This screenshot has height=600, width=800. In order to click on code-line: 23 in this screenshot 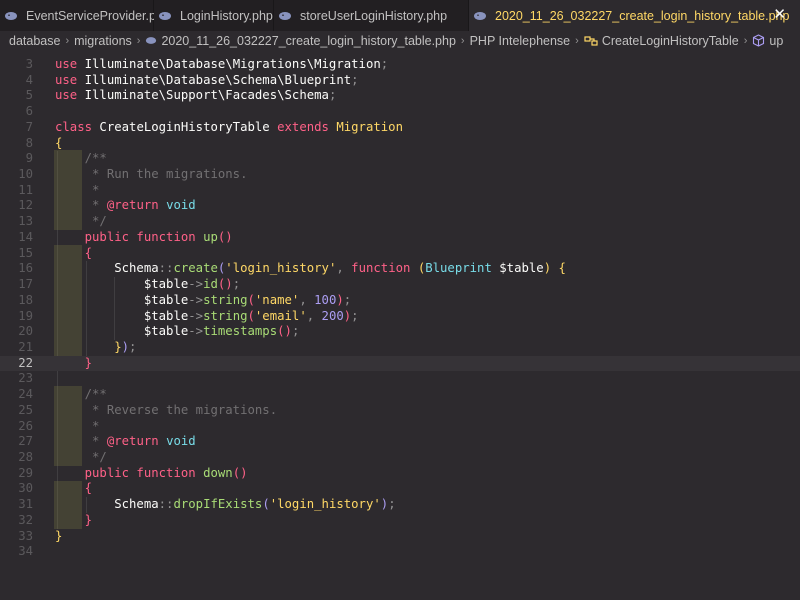, I will do `click(400, 379)`.